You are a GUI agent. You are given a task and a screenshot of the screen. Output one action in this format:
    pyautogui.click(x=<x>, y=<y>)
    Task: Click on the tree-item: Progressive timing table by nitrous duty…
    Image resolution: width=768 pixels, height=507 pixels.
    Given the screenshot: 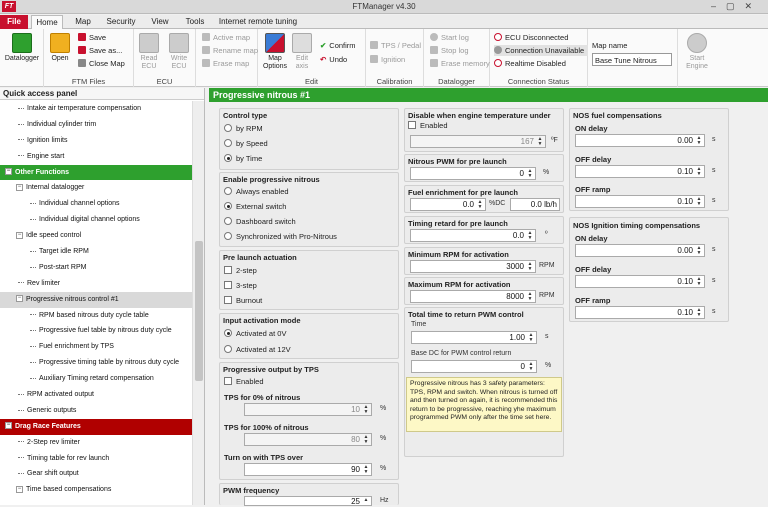 What is the action you would take?
    pyautogui.click(x=96, y=363)
    